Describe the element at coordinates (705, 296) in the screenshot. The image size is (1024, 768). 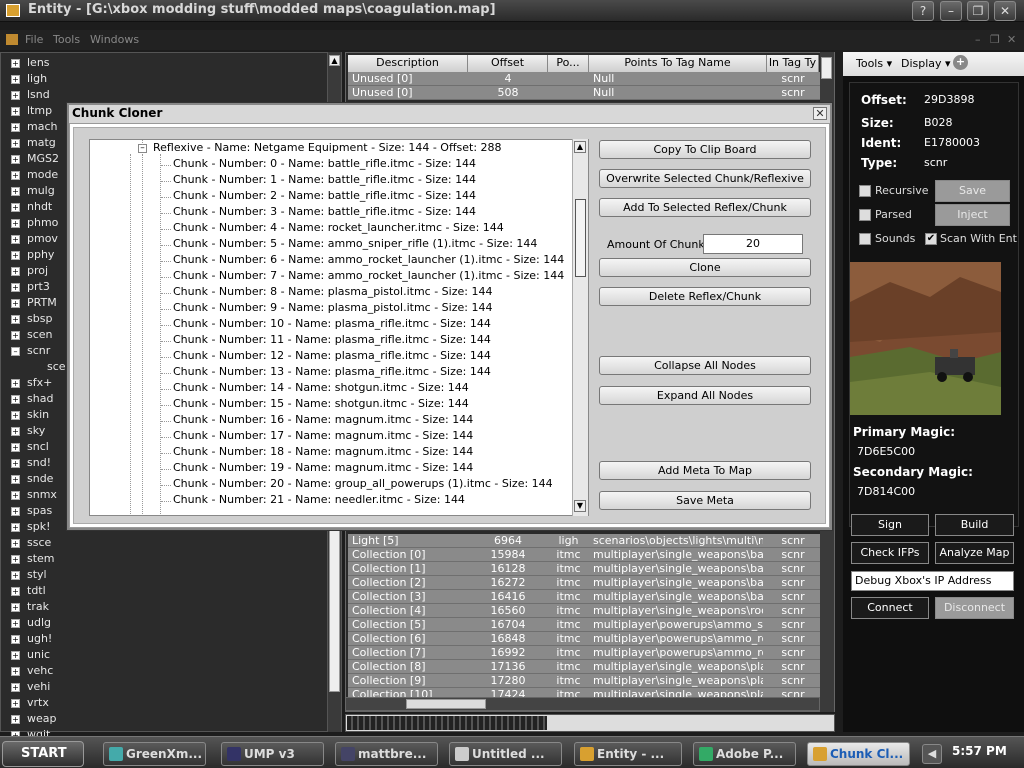
I see `delete-chunk-button: Delete Reflex/Chunk` at that location.